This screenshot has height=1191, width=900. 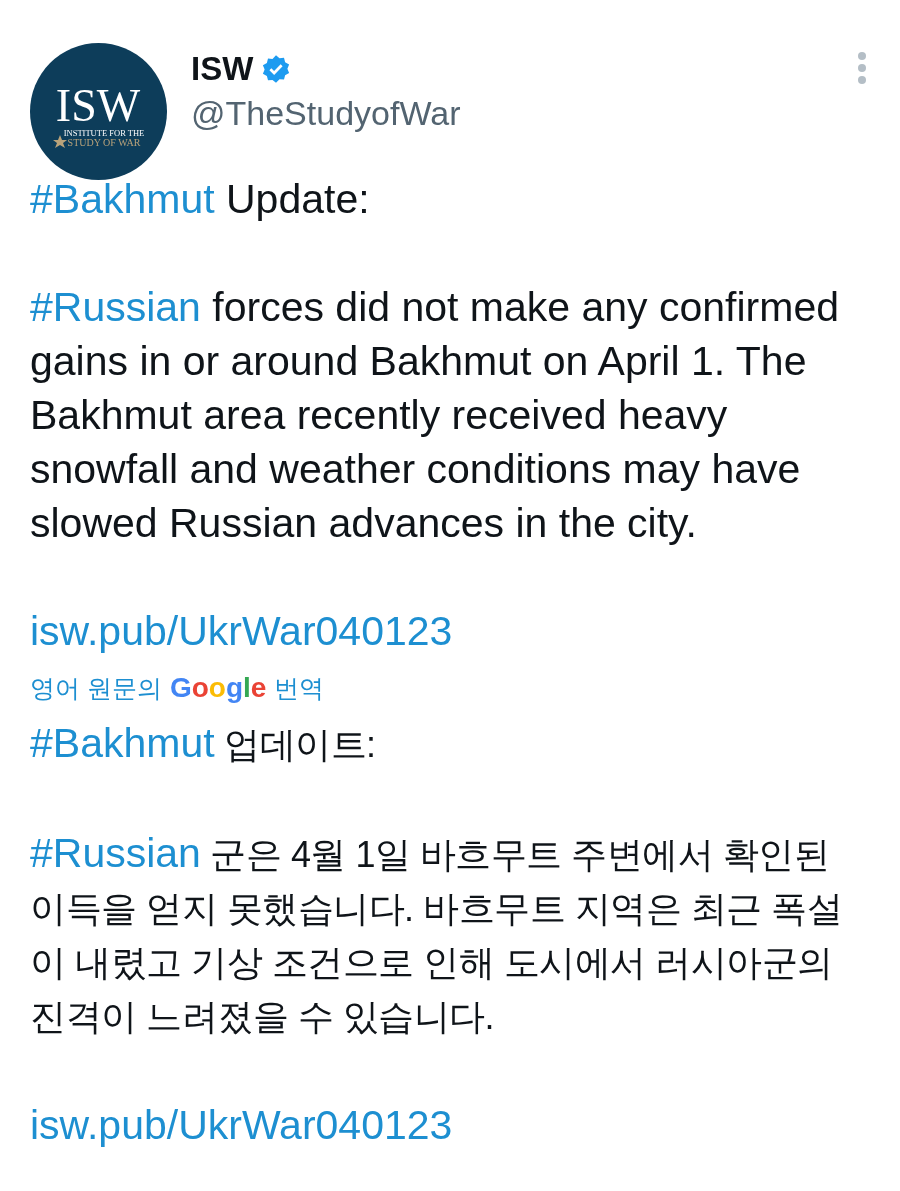 I want to click on translation-label: 영어 원문의, so click(x=96, y=688).